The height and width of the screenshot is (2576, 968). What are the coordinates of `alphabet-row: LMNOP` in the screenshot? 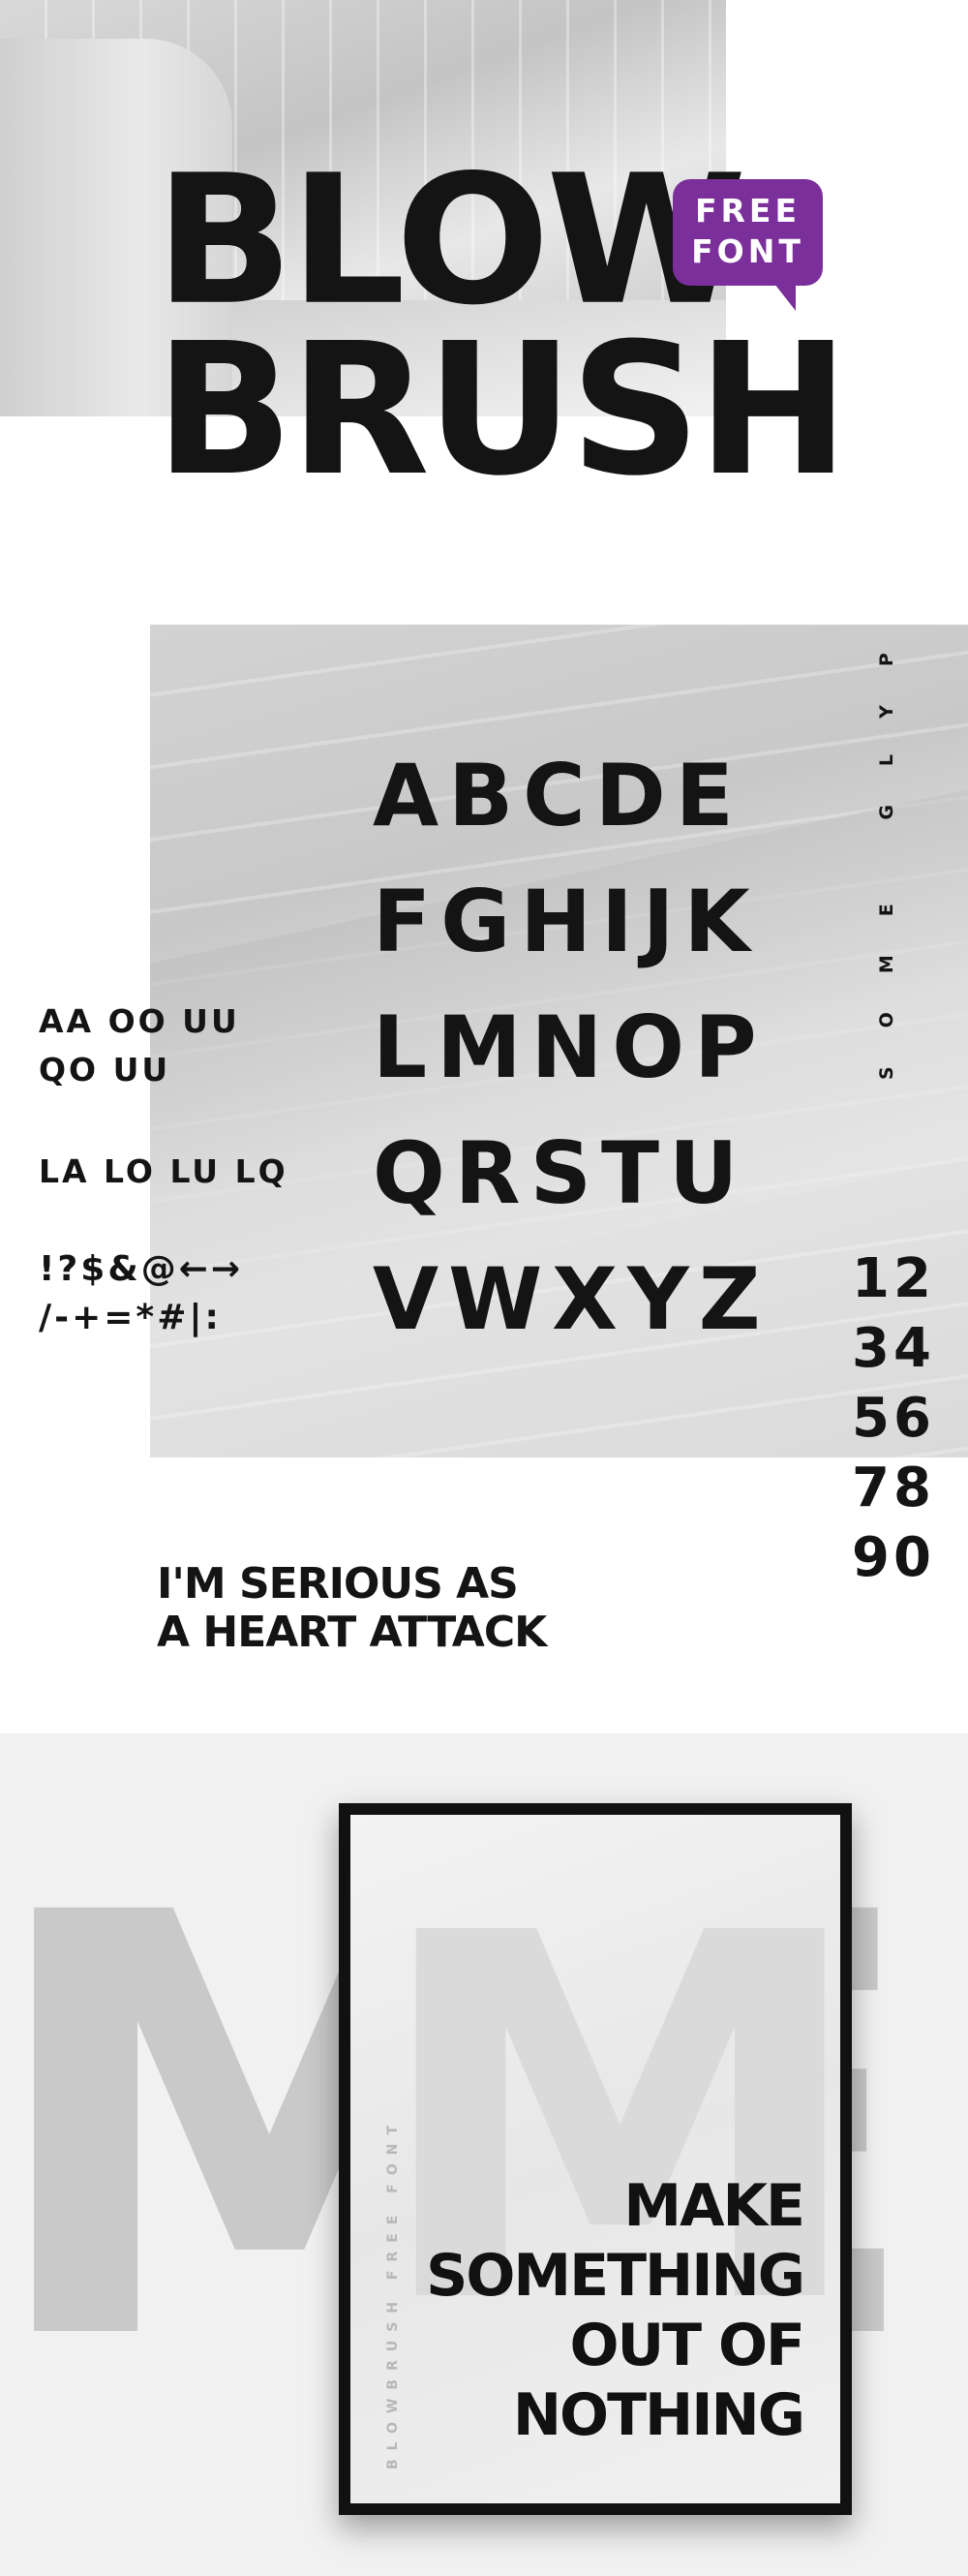 It's located at (570, 1047).